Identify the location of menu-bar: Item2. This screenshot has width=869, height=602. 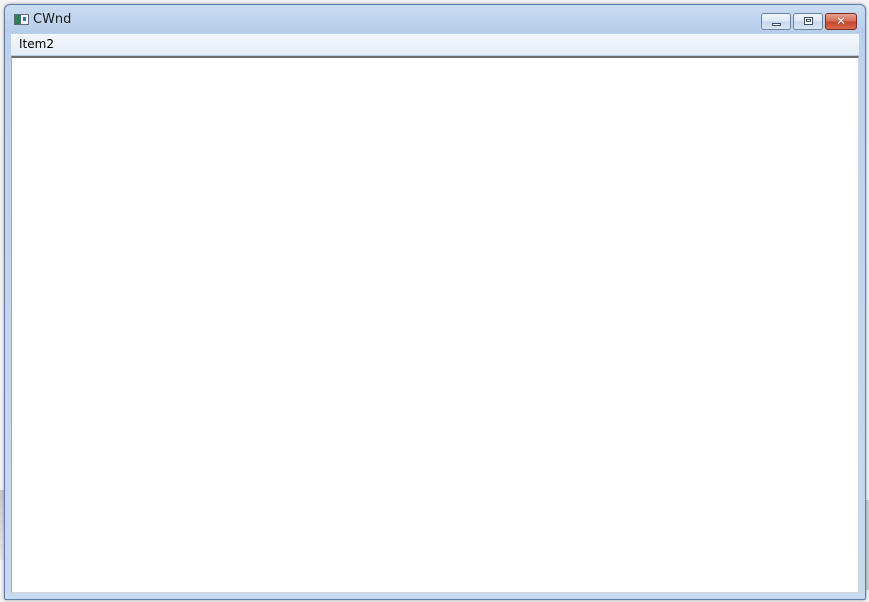
(435, 45).